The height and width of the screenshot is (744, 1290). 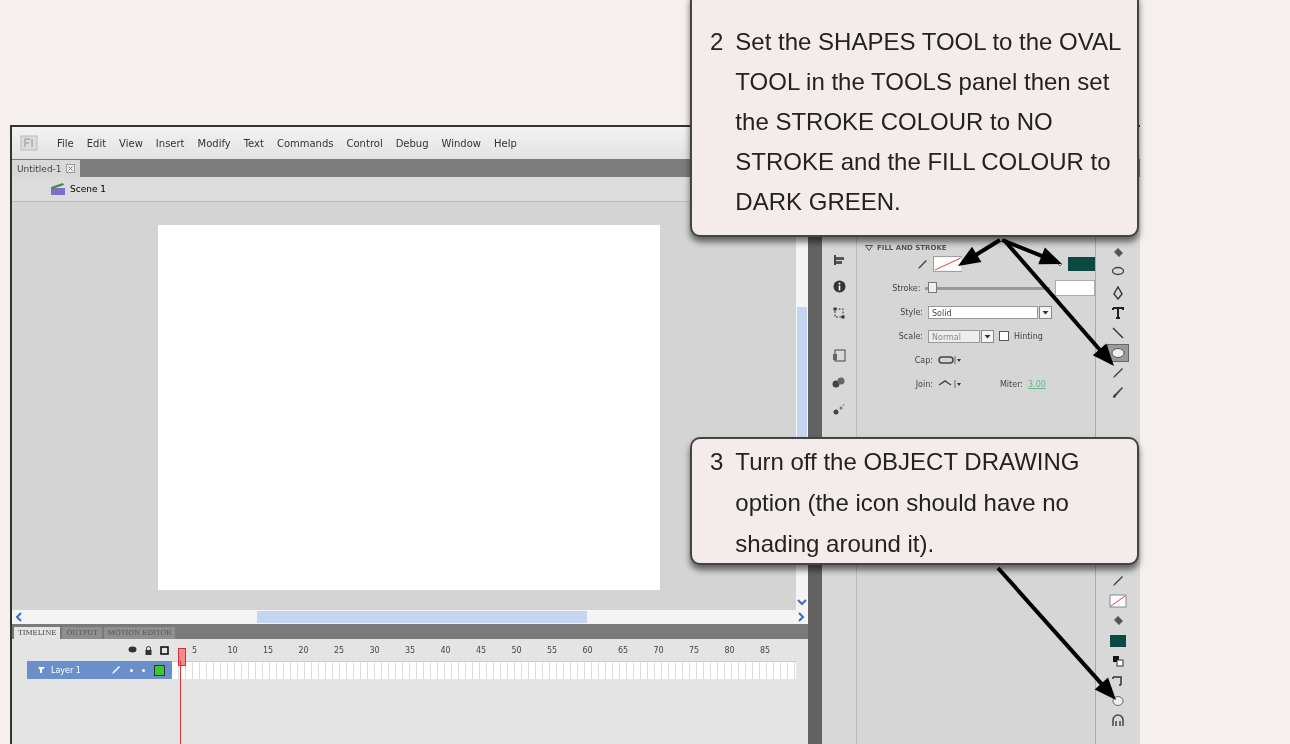 I want to click on outline-icon, so click(x=164, y=650).